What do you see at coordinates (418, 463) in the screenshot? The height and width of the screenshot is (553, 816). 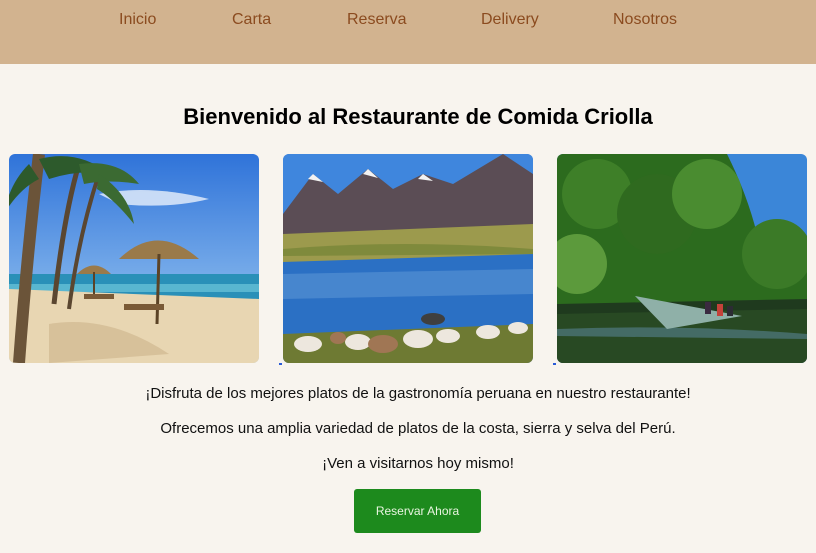 I see `visit-paragraph: ¡Ven a visitarnos hoy mismo!` at bounding box center [418, 463].